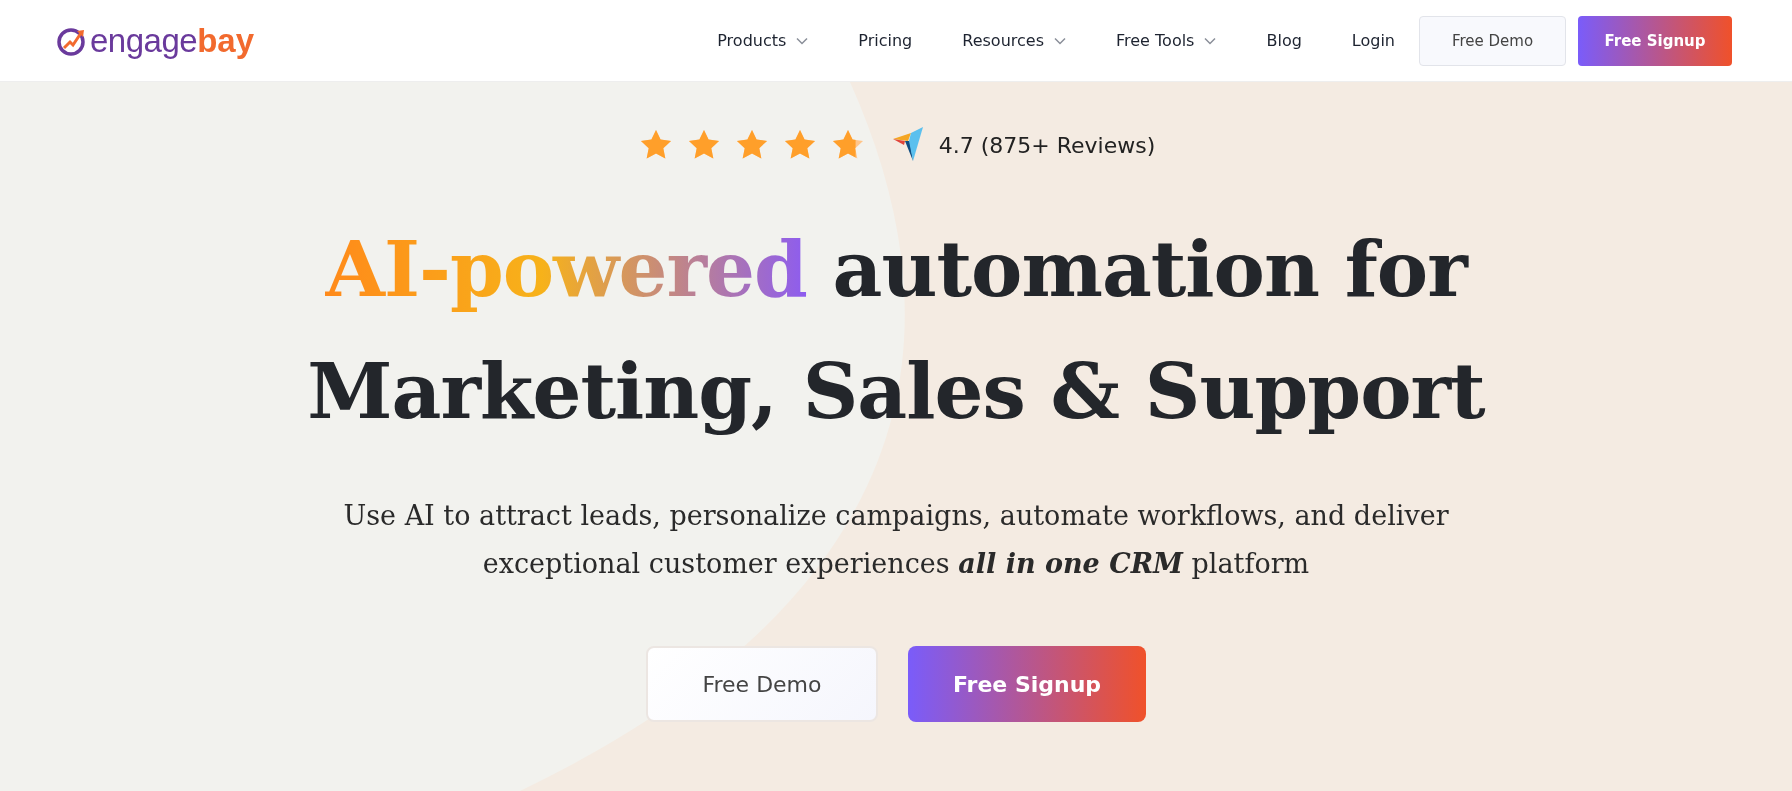  Describe the element at coordinates (225, 40) in the screenshot. I see `logo-text: bay` at that location.